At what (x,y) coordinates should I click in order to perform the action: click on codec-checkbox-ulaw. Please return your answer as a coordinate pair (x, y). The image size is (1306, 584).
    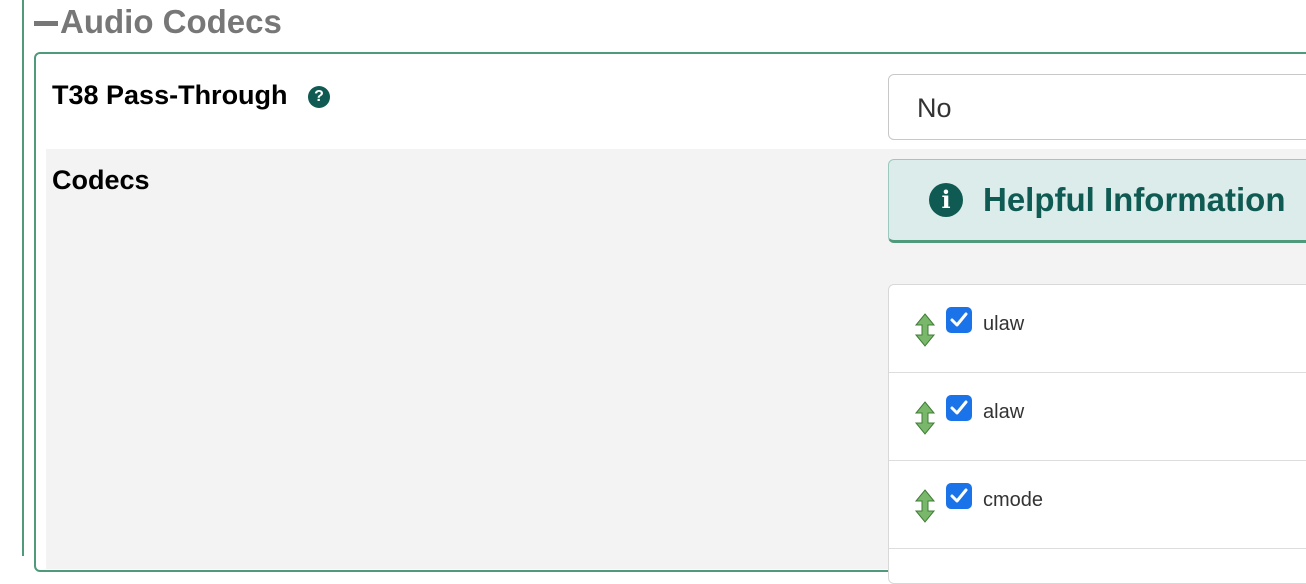
    Looking at the image, I should click on (959, 320).